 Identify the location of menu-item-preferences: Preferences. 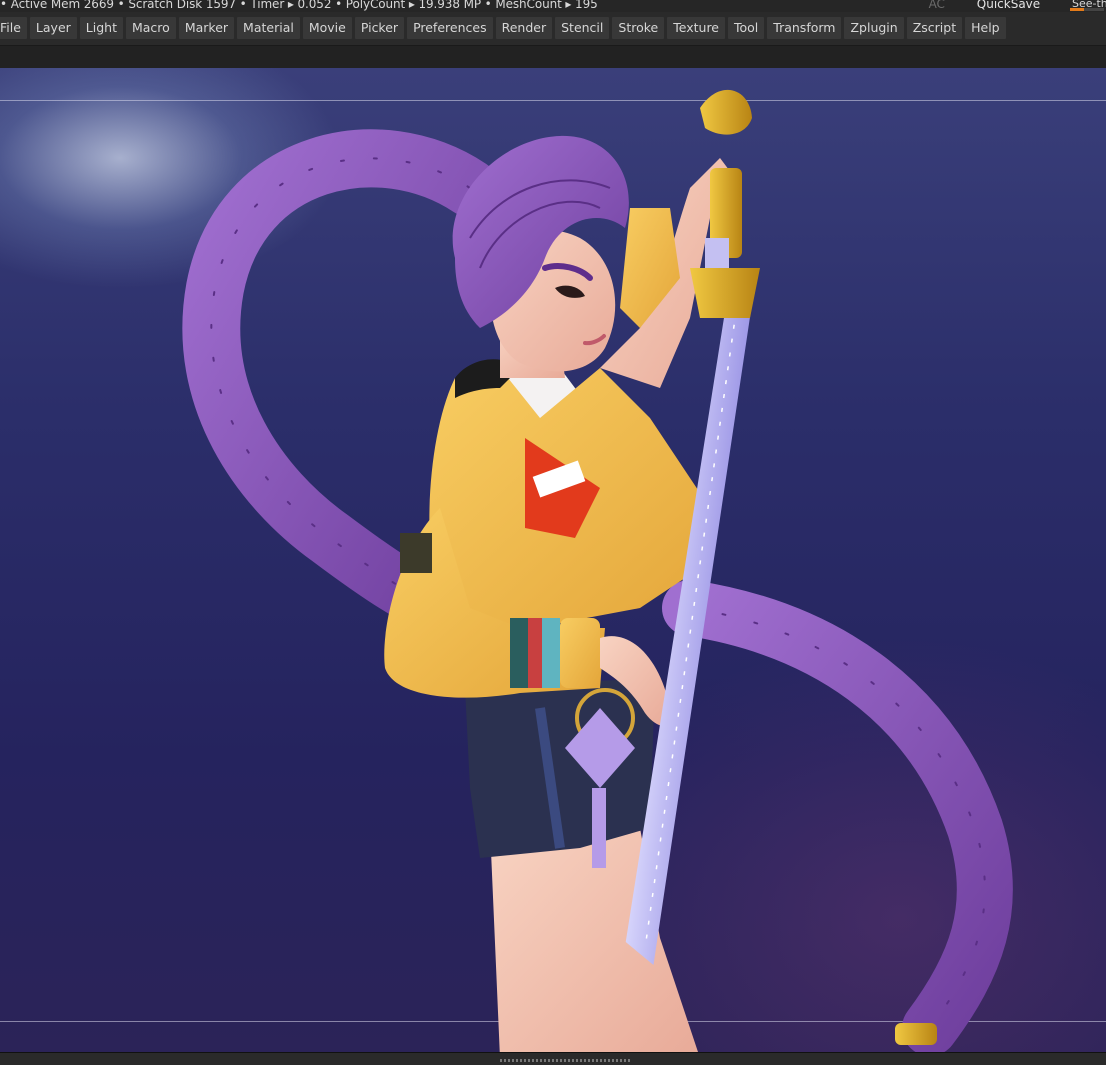
(450, 28).